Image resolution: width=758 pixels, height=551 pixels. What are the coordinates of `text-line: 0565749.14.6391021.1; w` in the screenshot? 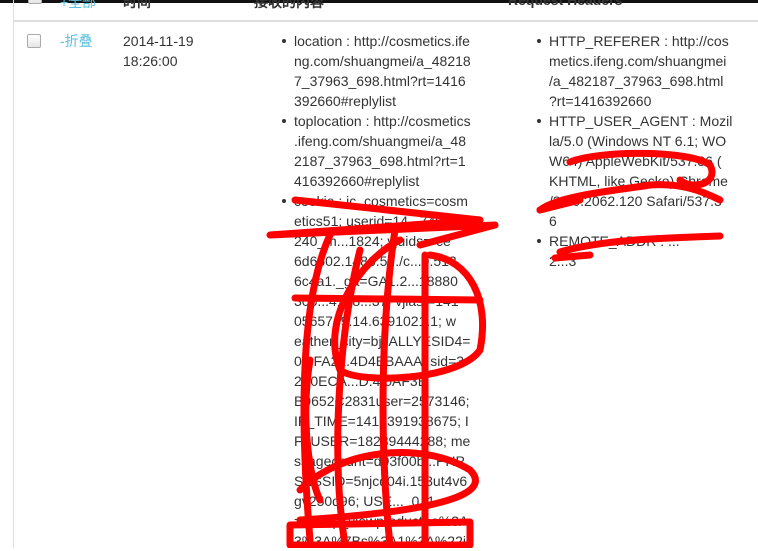 It's located at (375, 321).